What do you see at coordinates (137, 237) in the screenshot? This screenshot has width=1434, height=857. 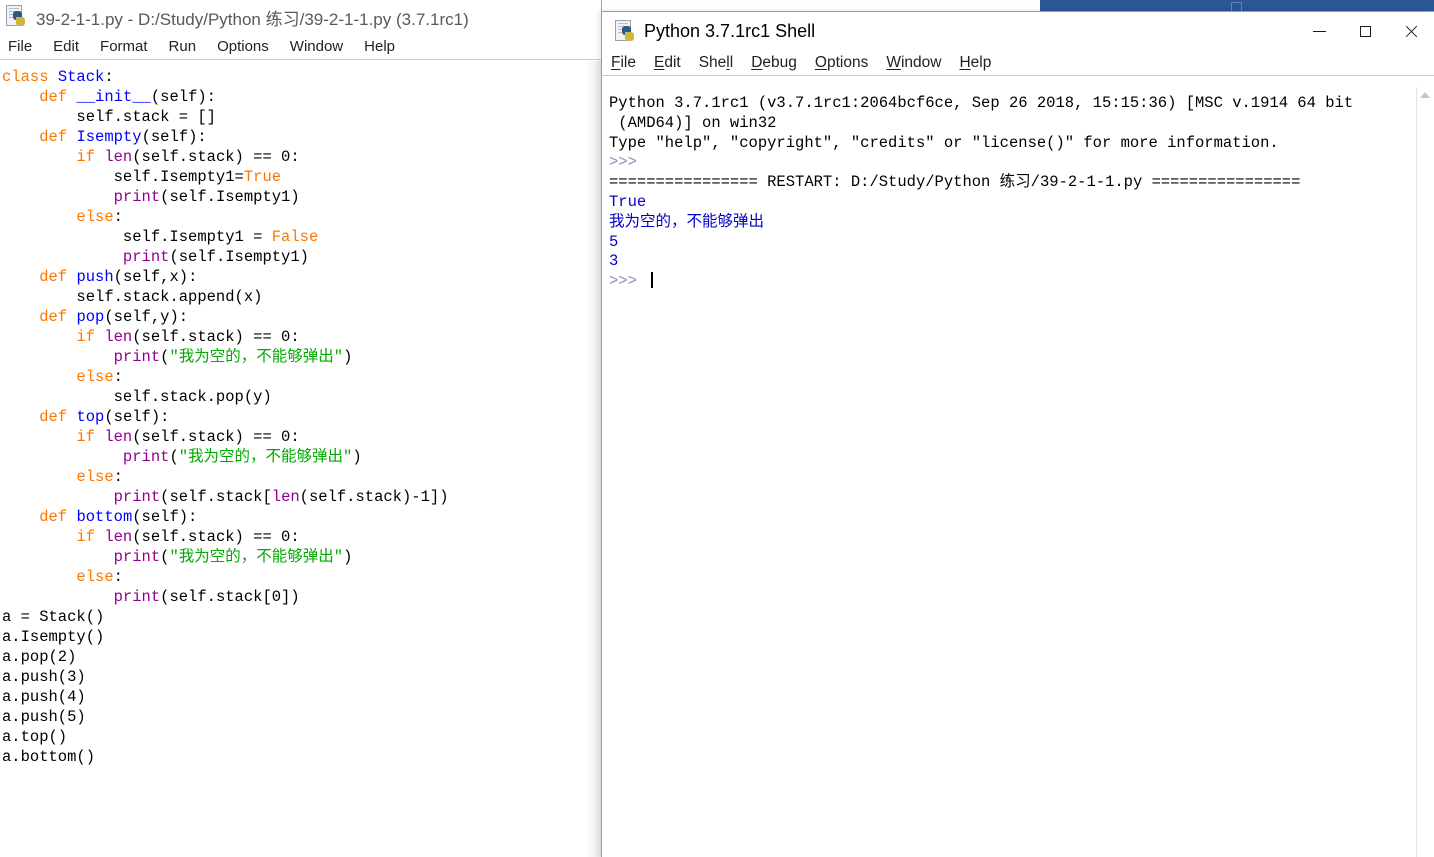 I see `code-token: self.Isempty1 =` at bounding box center [137, 237].